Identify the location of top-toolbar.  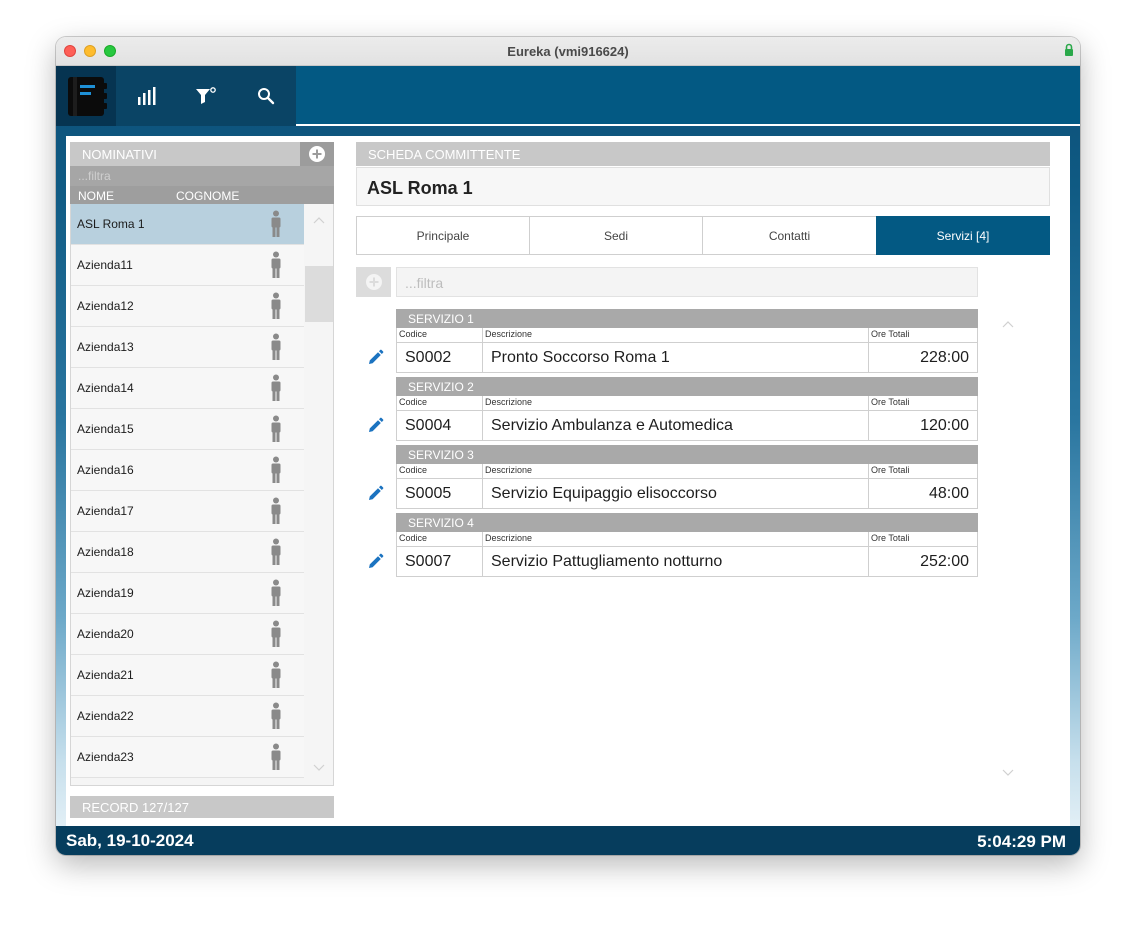
(568, 96).